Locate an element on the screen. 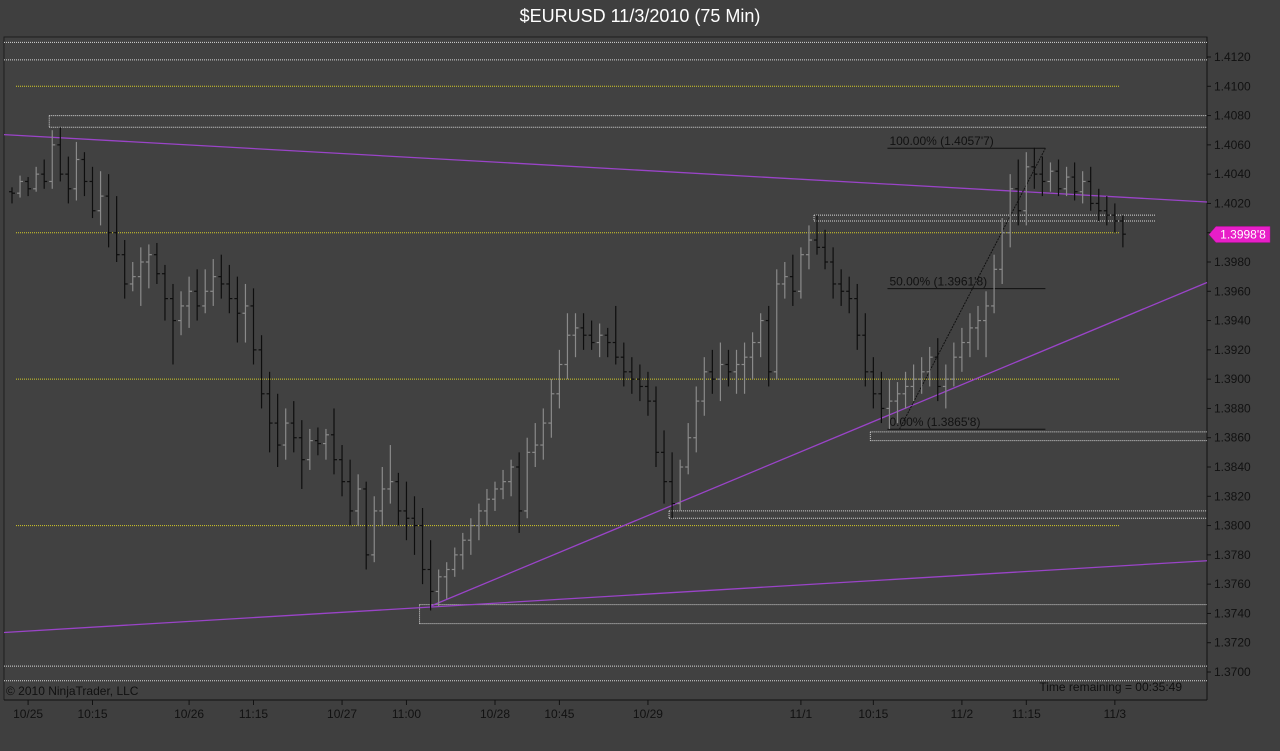 This screenshot has width=1280, height=751. y-tick-label: 1.4080 is located at coordinates (1232, 116).